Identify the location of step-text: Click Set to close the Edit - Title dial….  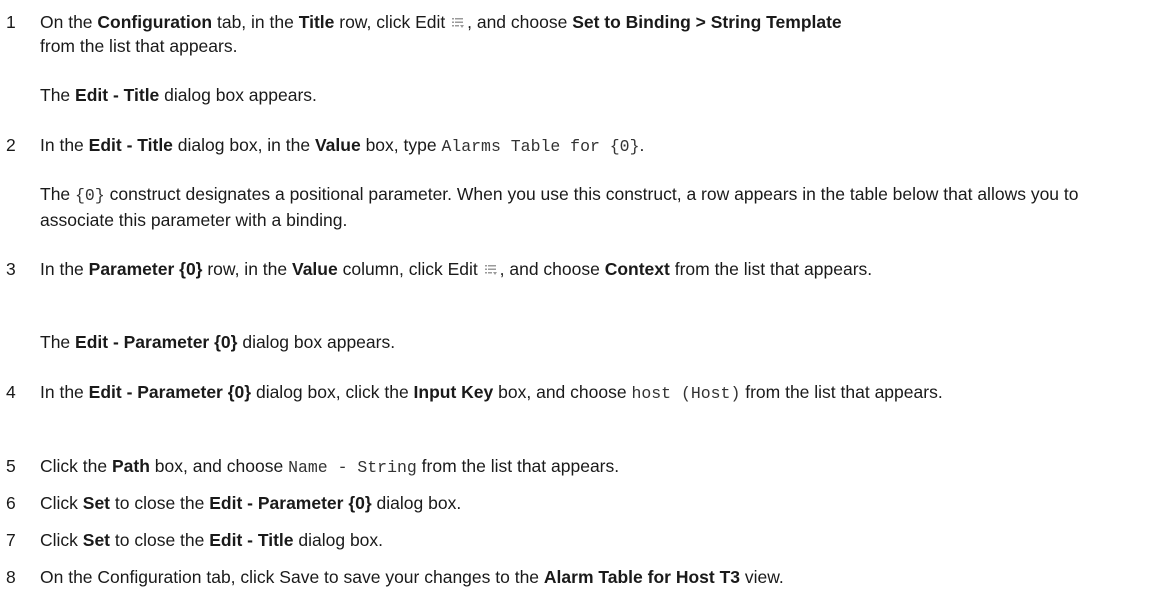
(592, 540).